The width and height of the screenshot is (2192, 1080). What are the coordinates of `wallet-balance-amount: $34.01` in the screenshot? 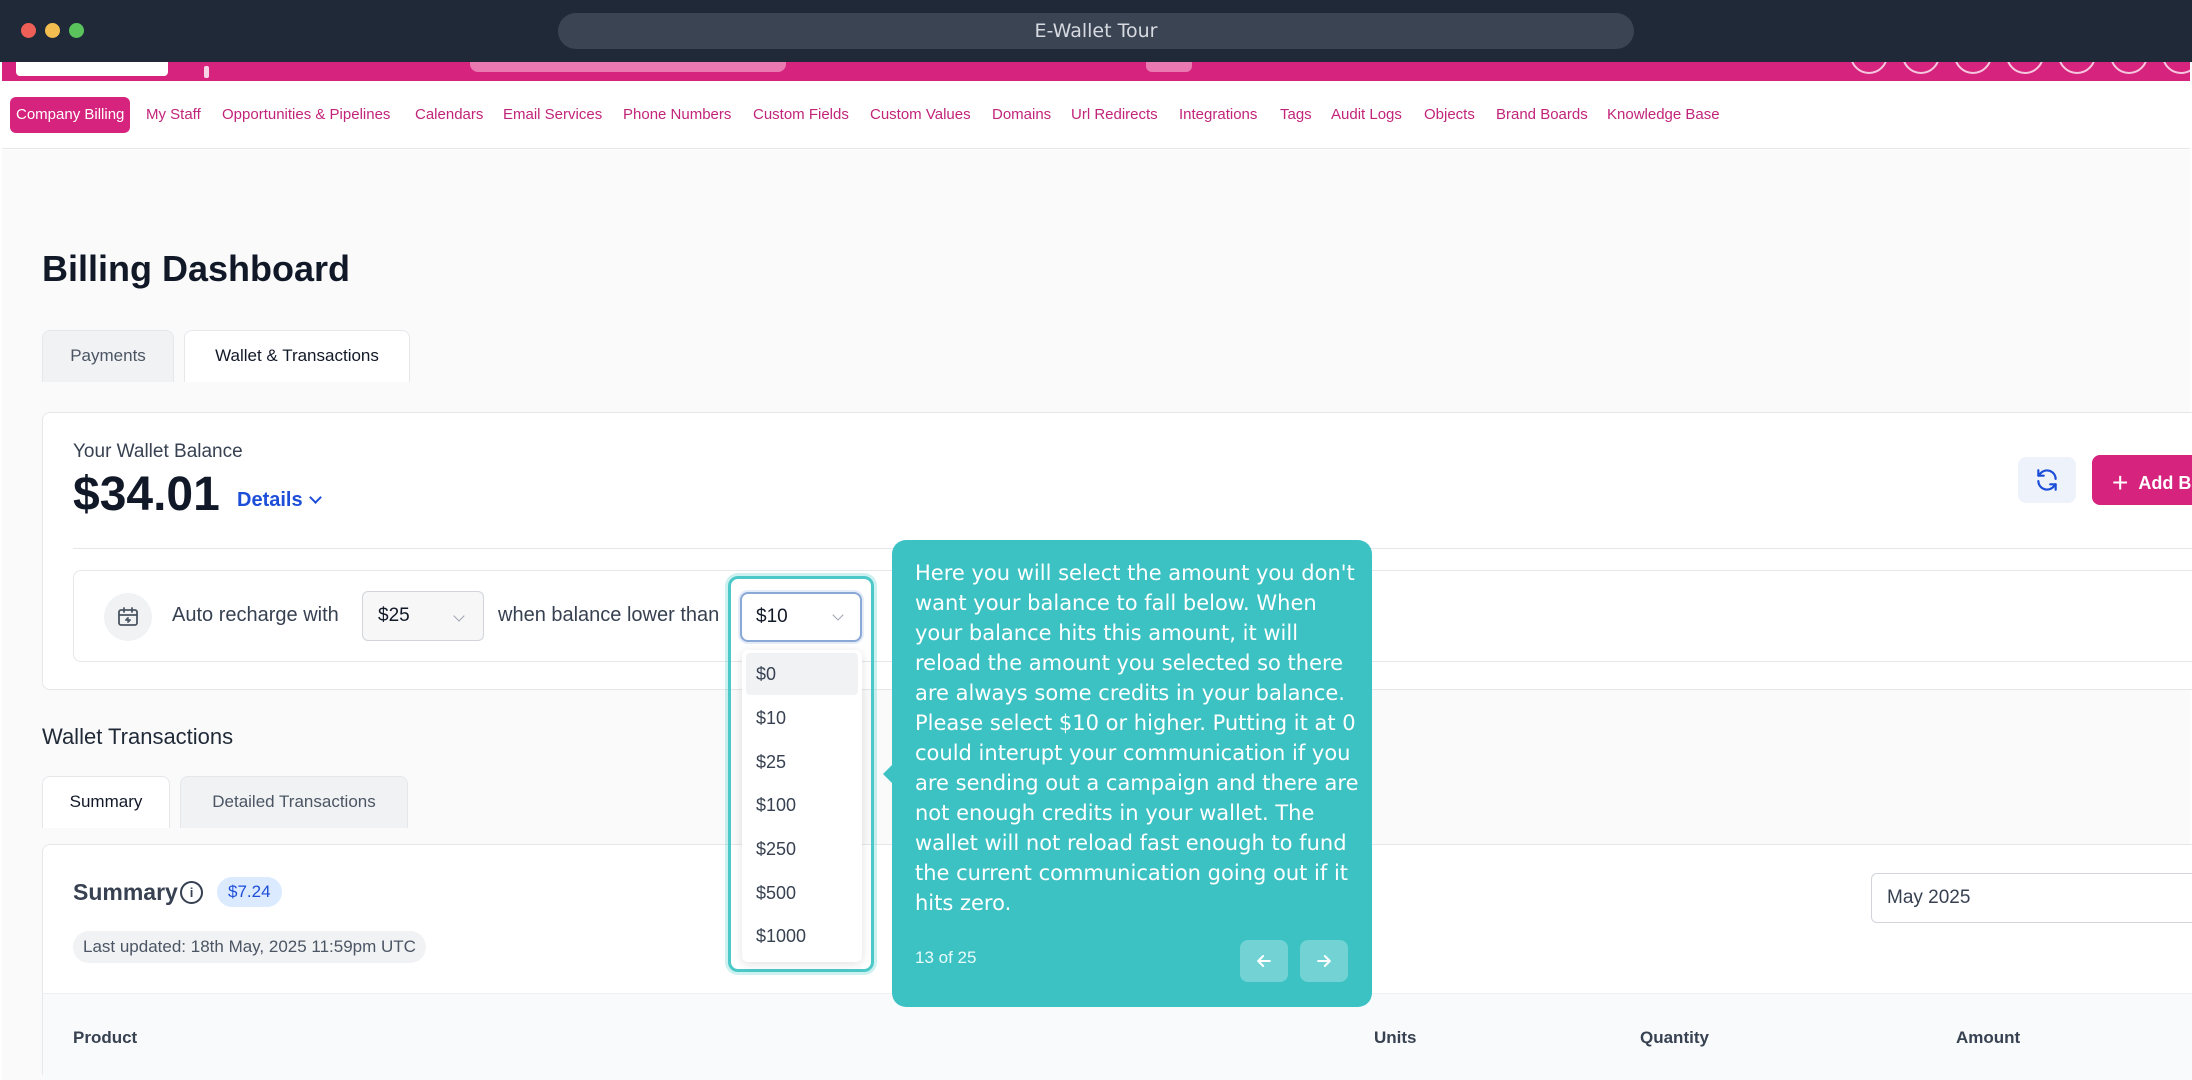 It's located at (146, 494).